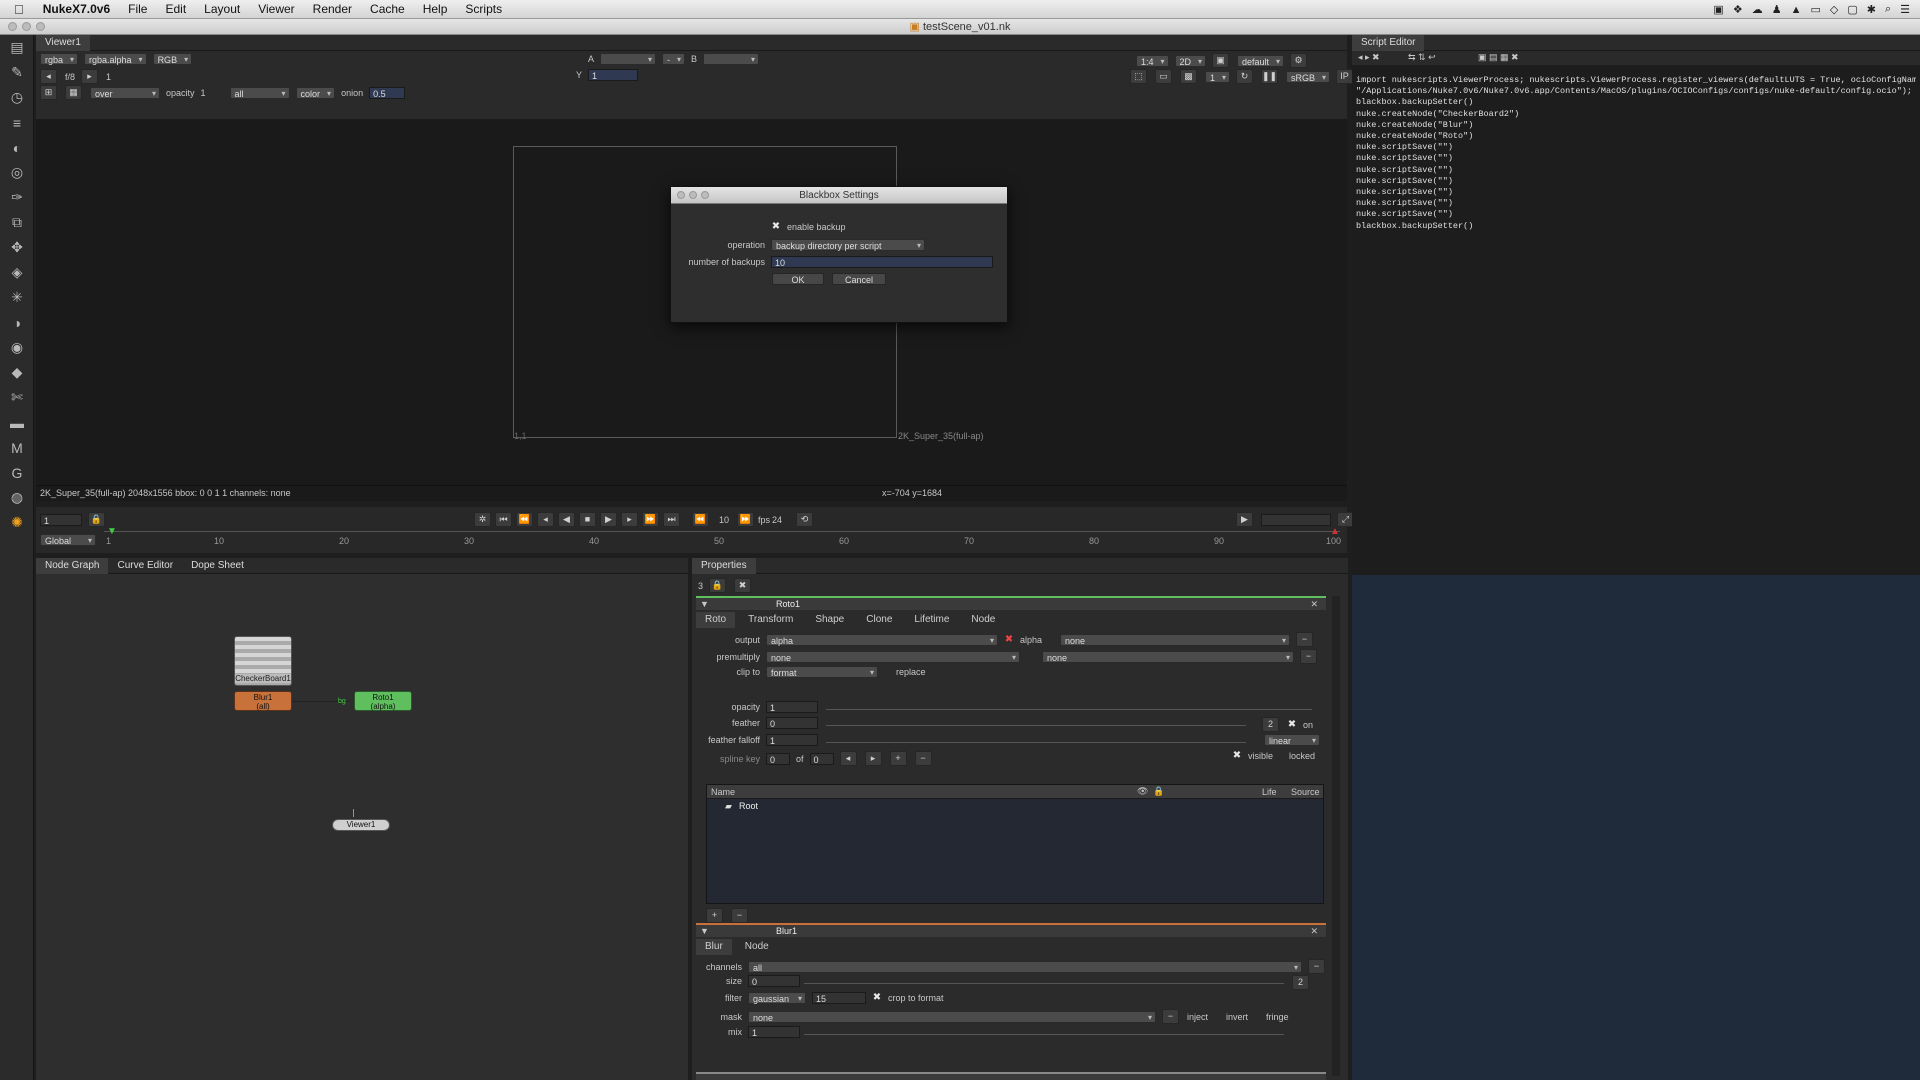 Image resolution: width=1920 pixels, height=1080 pixels. I want to click on cancel-button: Cancel, so click(859, 279).